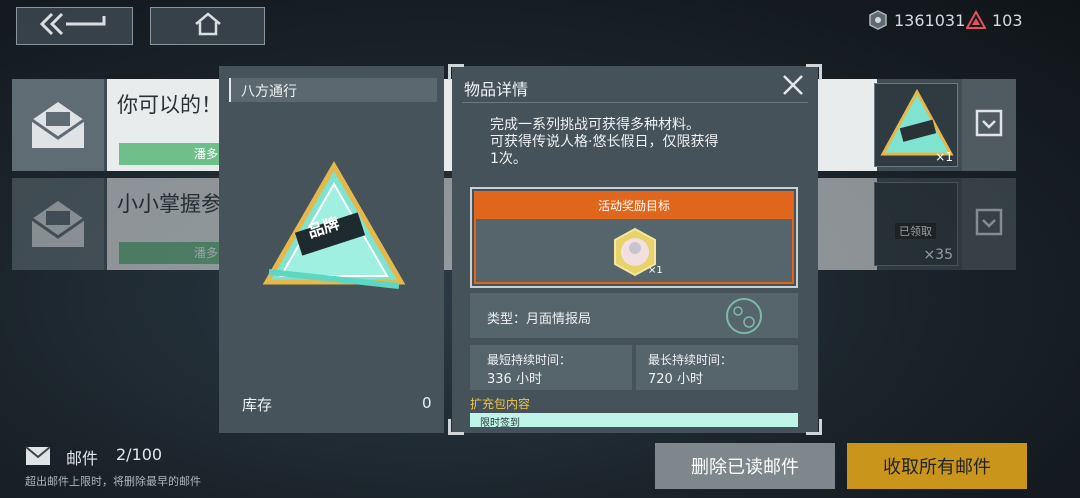 Image resolution: width=1080 pixels, height=498 pixels. Describe the element at coordinates (793, 85) in the screenshot. I see `close-button` at that location.